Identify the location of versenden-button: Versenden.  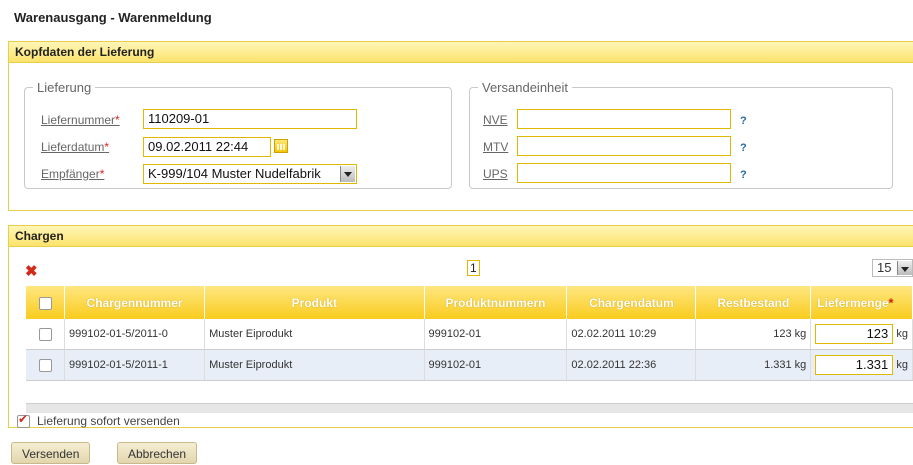
(51, 453).